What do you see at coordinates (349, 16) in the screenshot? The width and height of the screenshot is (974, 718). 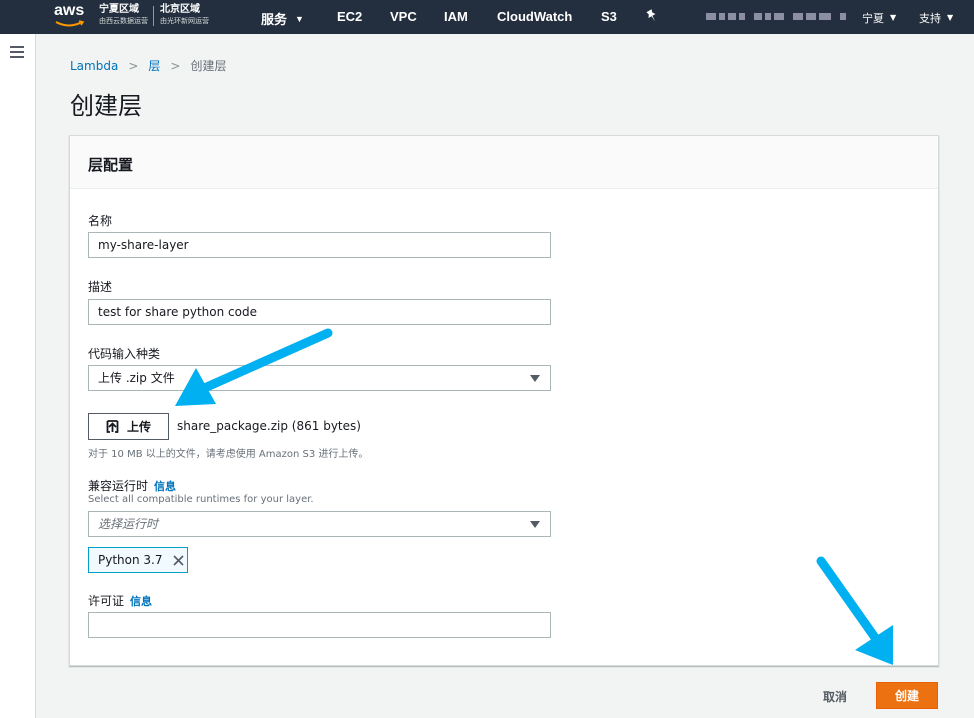 I see `nav-ec2: EC2` at bounding box center [349, 16].